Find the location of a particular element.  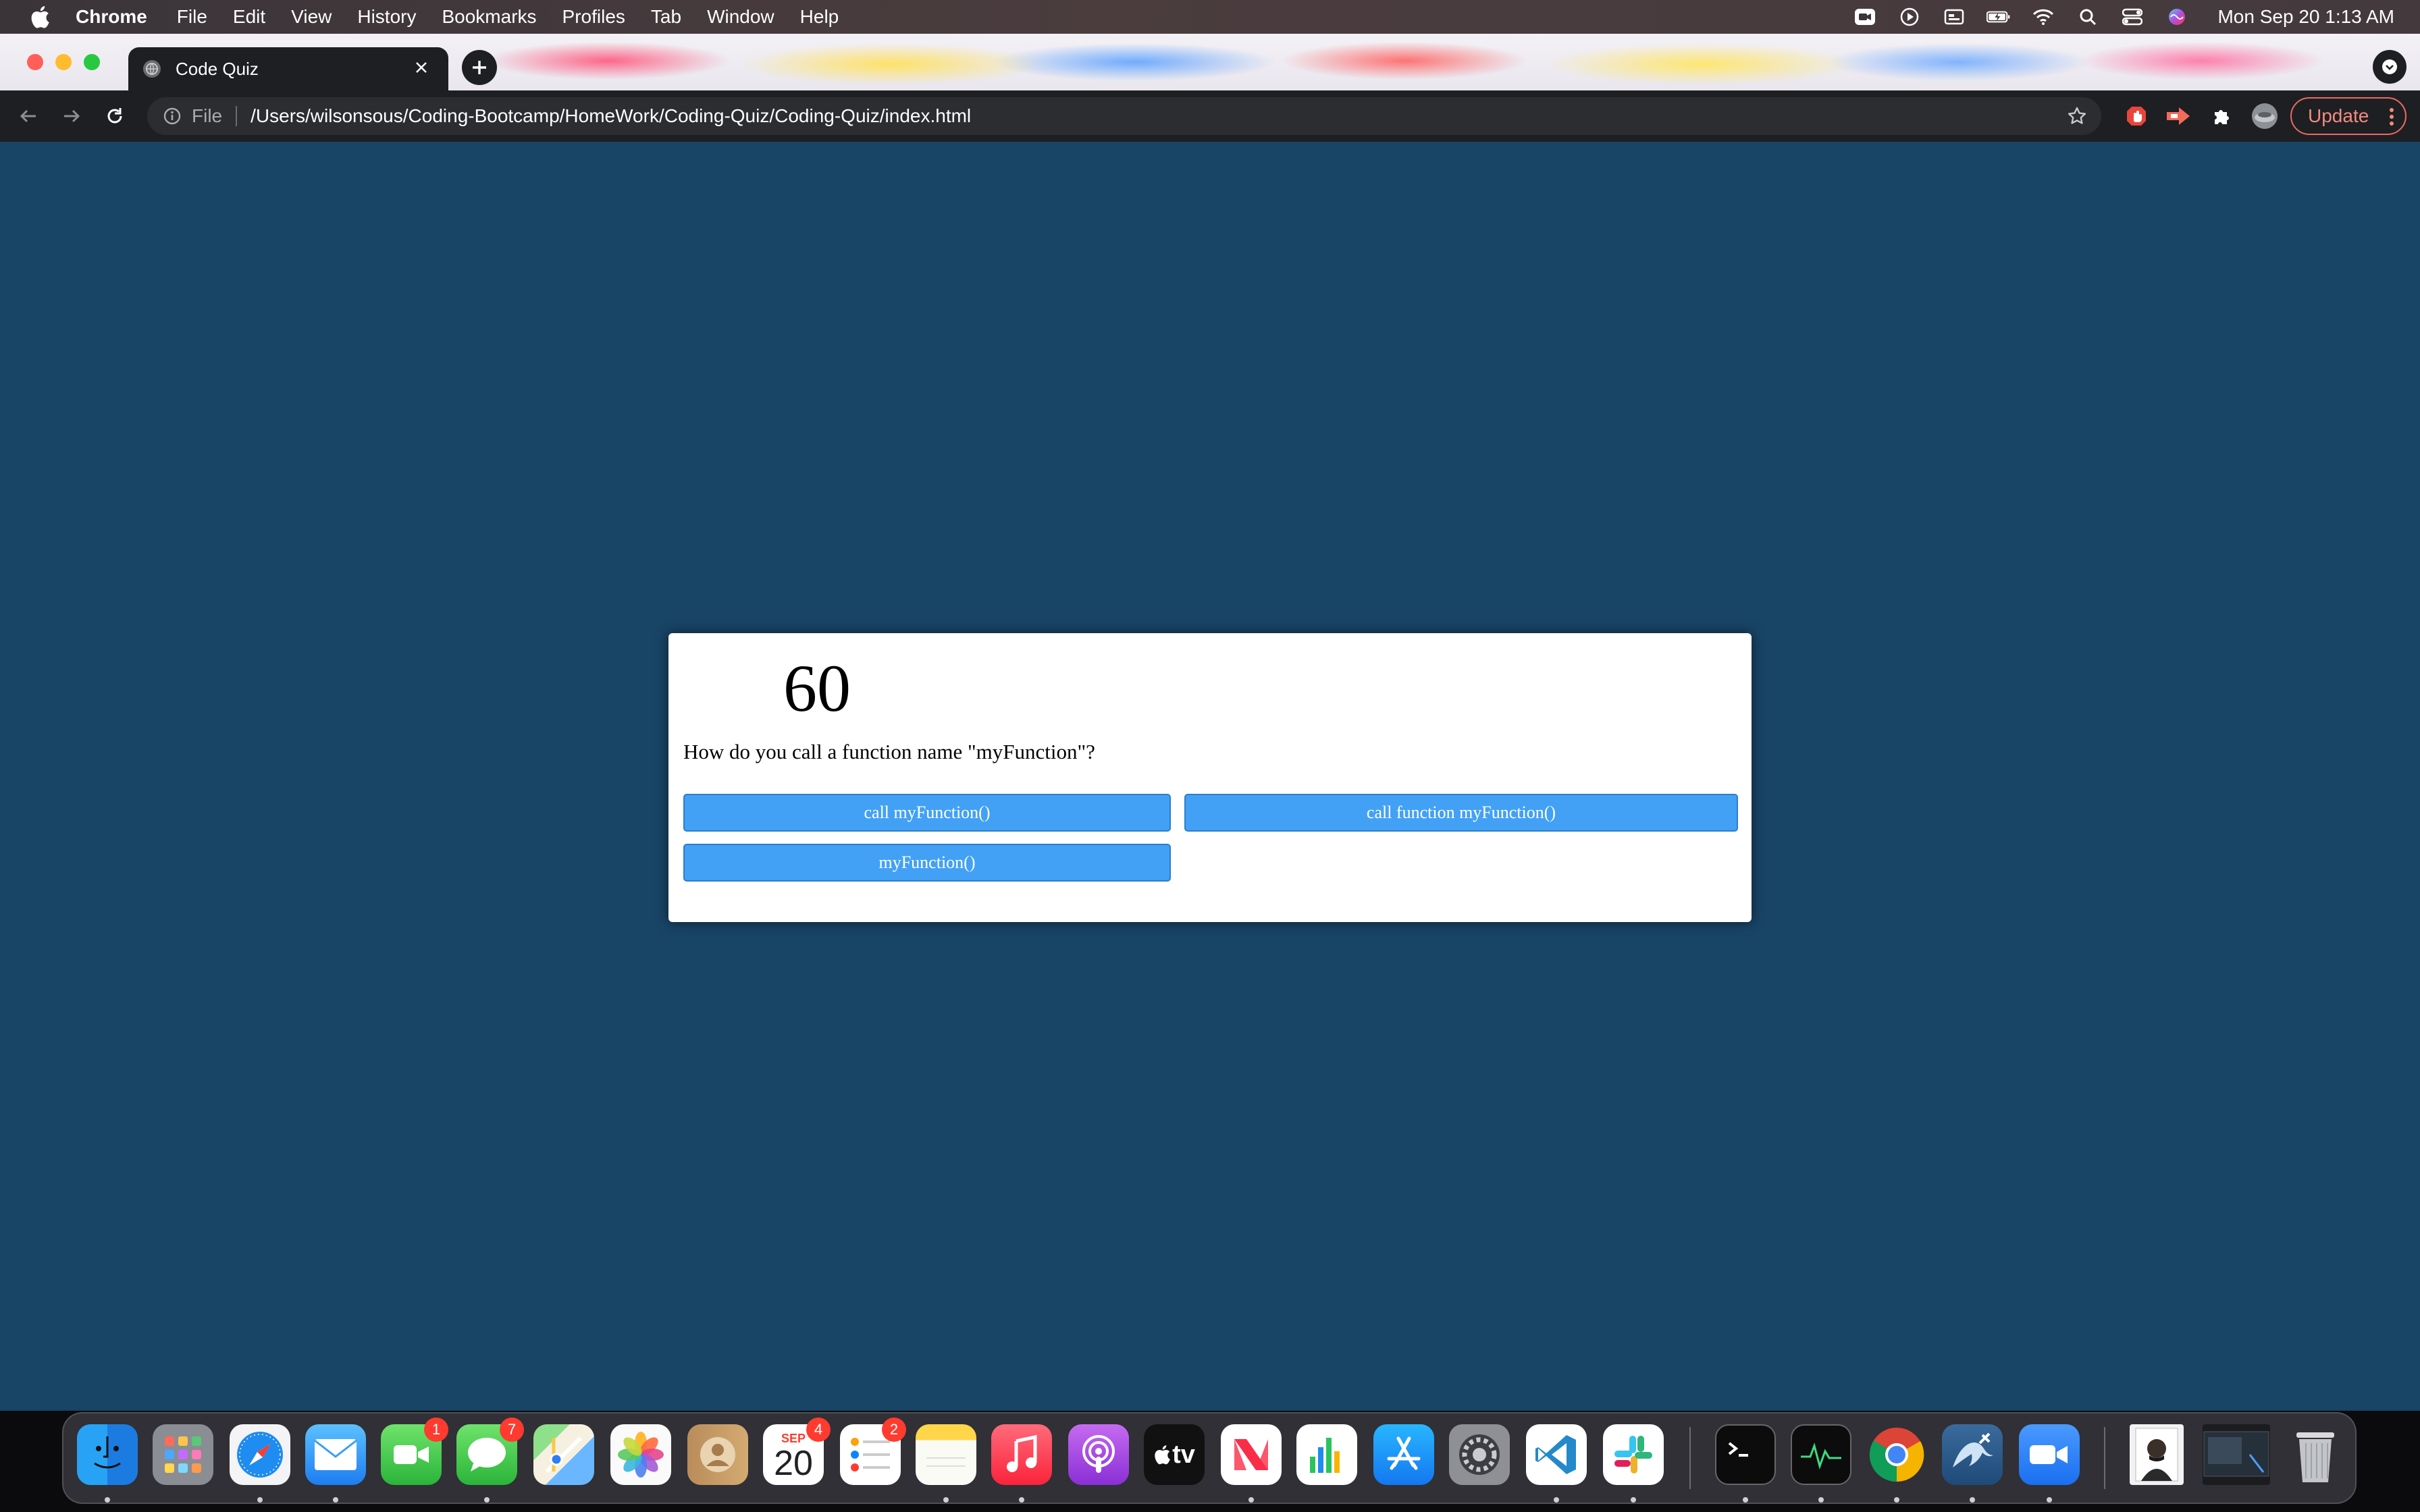

window-zoom-button is located at coordinates (92, 62).